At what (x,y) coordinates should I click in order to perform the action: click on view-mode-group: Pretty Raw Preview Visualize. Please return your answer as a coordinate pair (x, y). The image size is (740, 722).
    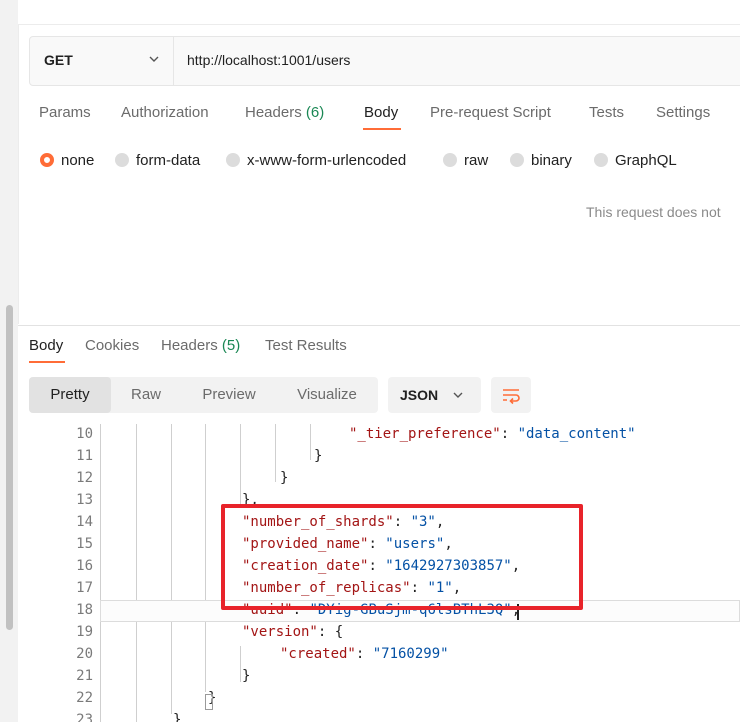
    Looking at the image, I should click on (203, 395).